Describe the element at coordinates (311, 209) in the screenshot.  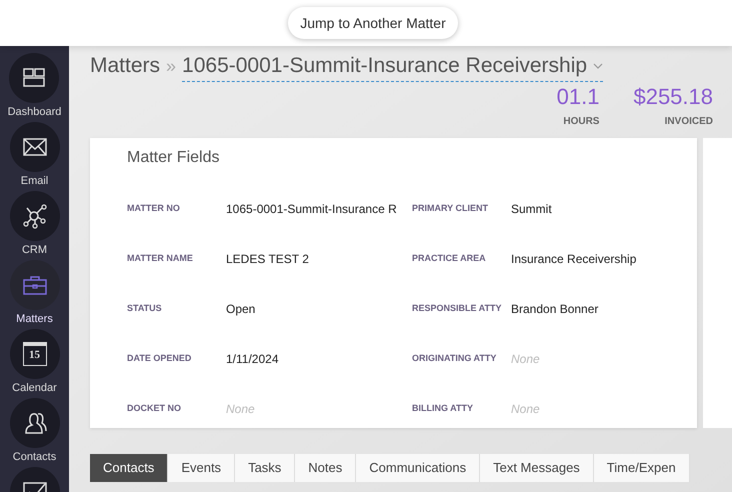
I see `field-value: 1065-0001-Summit-Insurance R` at that location.